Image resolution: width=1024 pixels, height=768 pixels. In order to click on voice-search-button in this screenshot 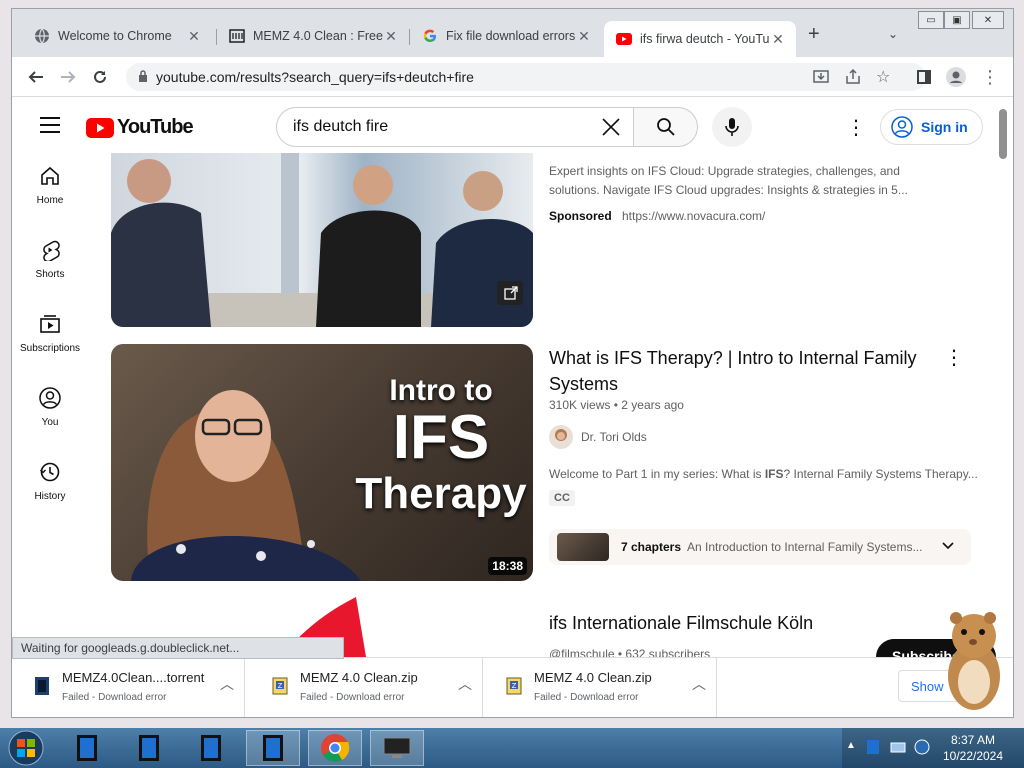, I will do `click(732, 127)`.